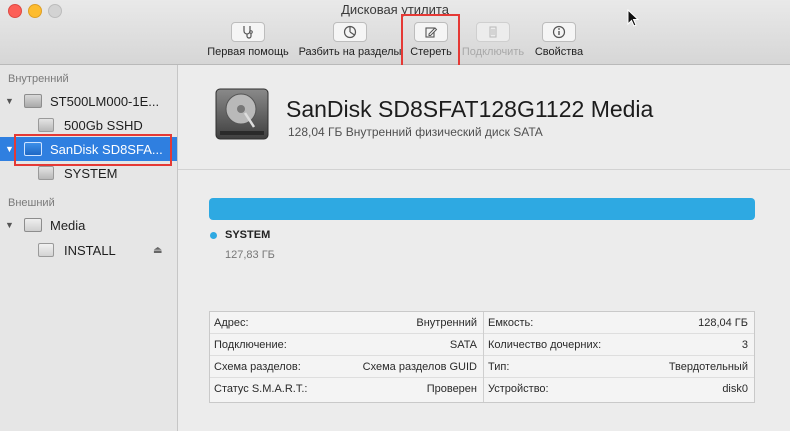  Describe the element at coordinates (213, 235) in the screenshot. I see `legend-color-dot` at that location.